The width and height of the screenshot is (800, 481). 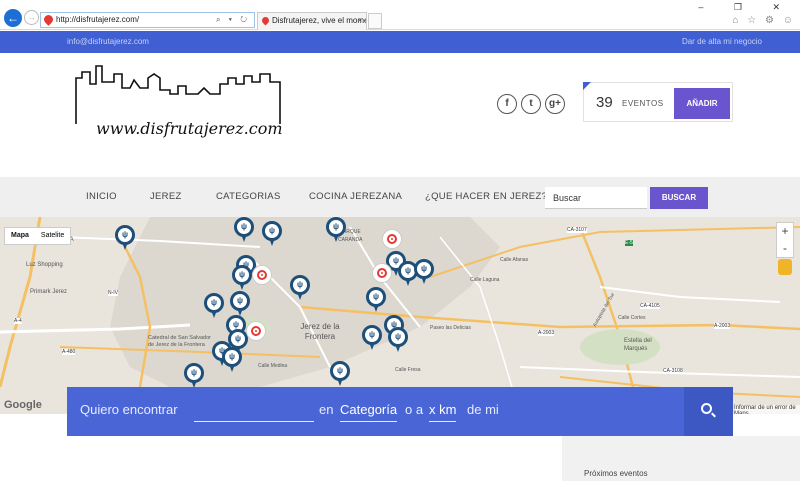 I want to click on zoom-out-button: -, so click(x=785, y=248).